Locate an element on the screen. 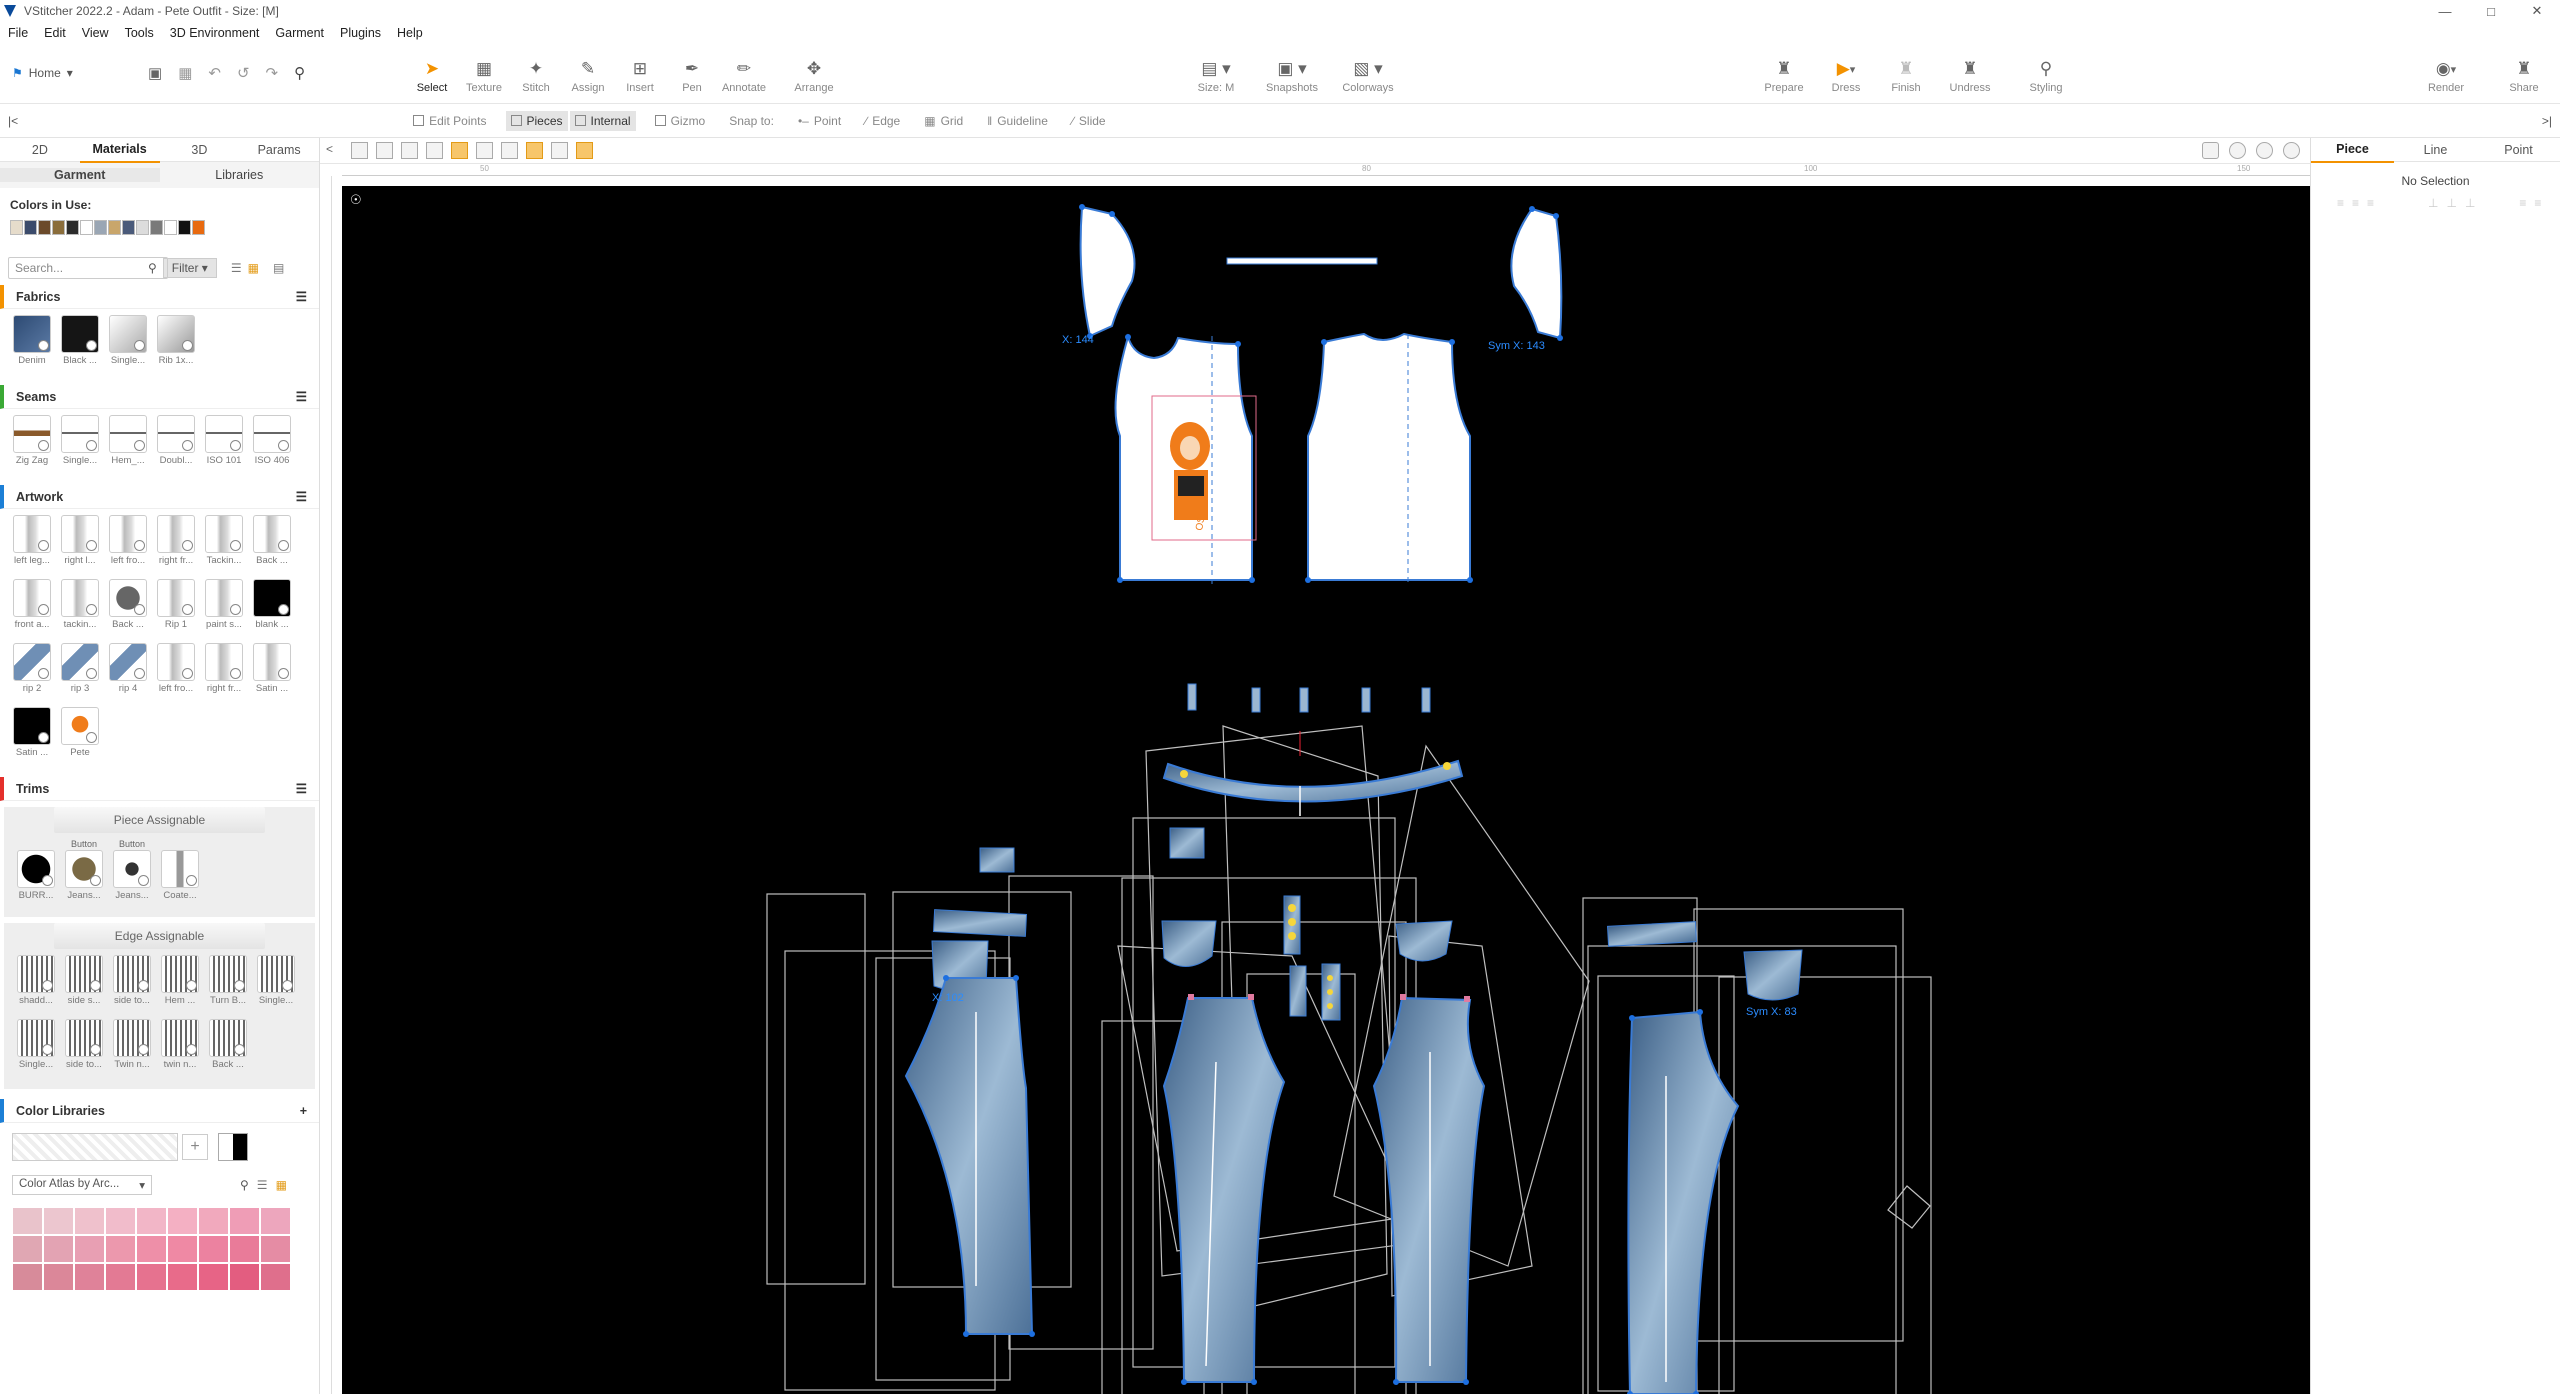  menu-plugins: Plugins is located at coordinates (360, 33).